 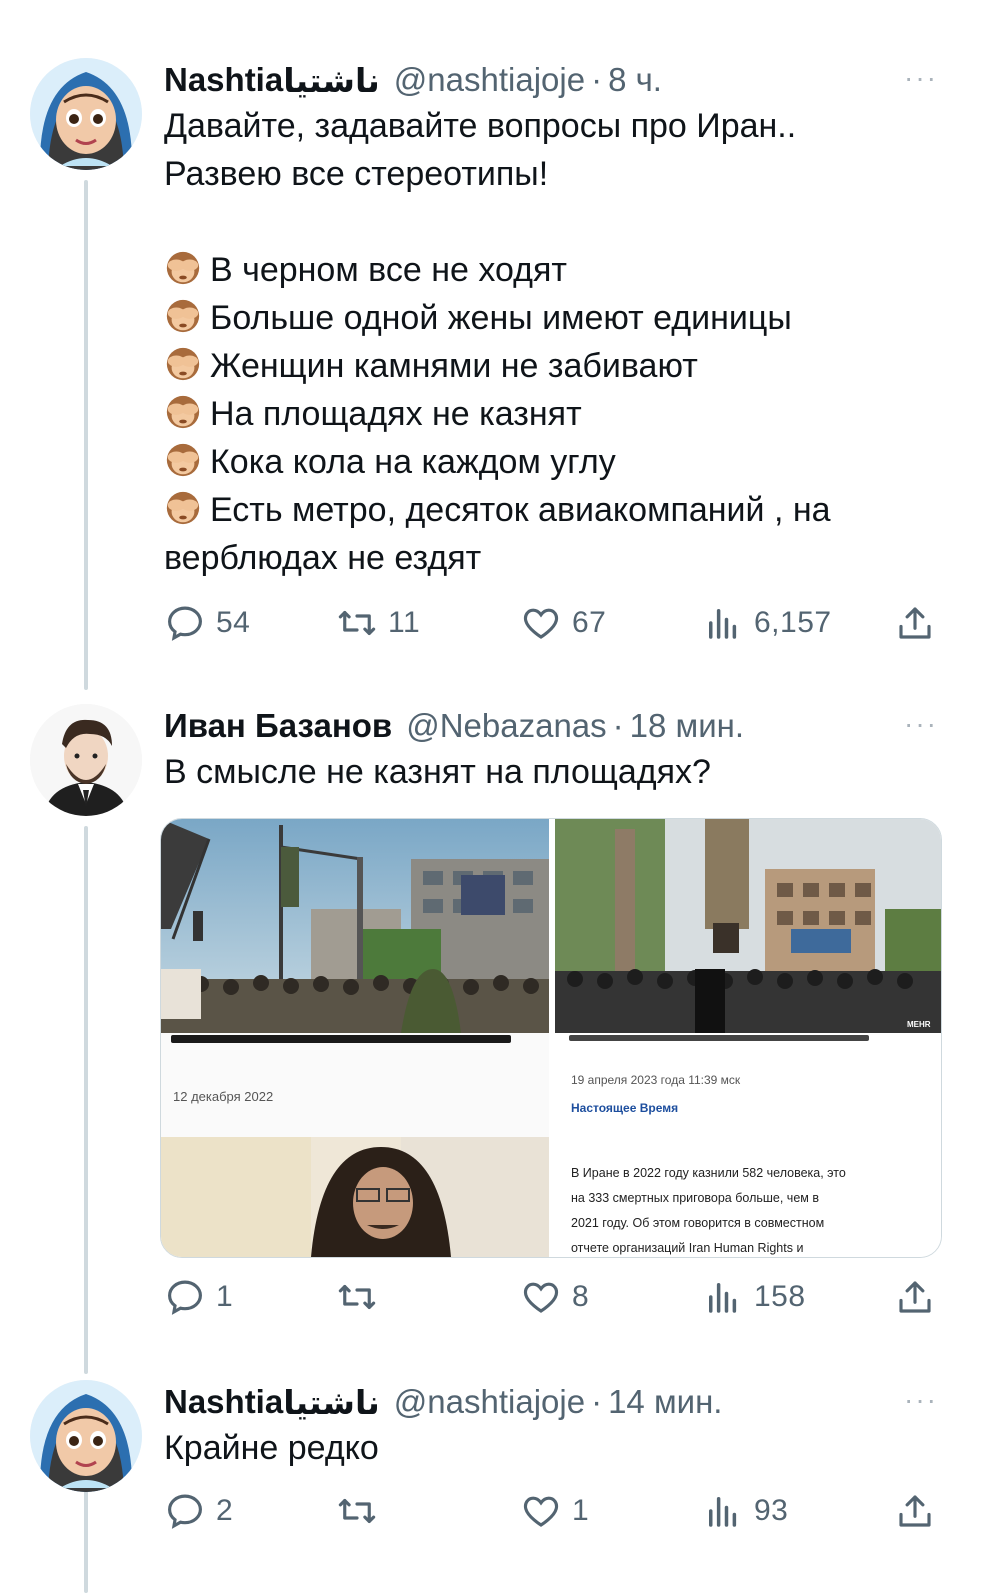 I want to click on action-bar: 54 11 67 6,157, so click(x=554, y=623).